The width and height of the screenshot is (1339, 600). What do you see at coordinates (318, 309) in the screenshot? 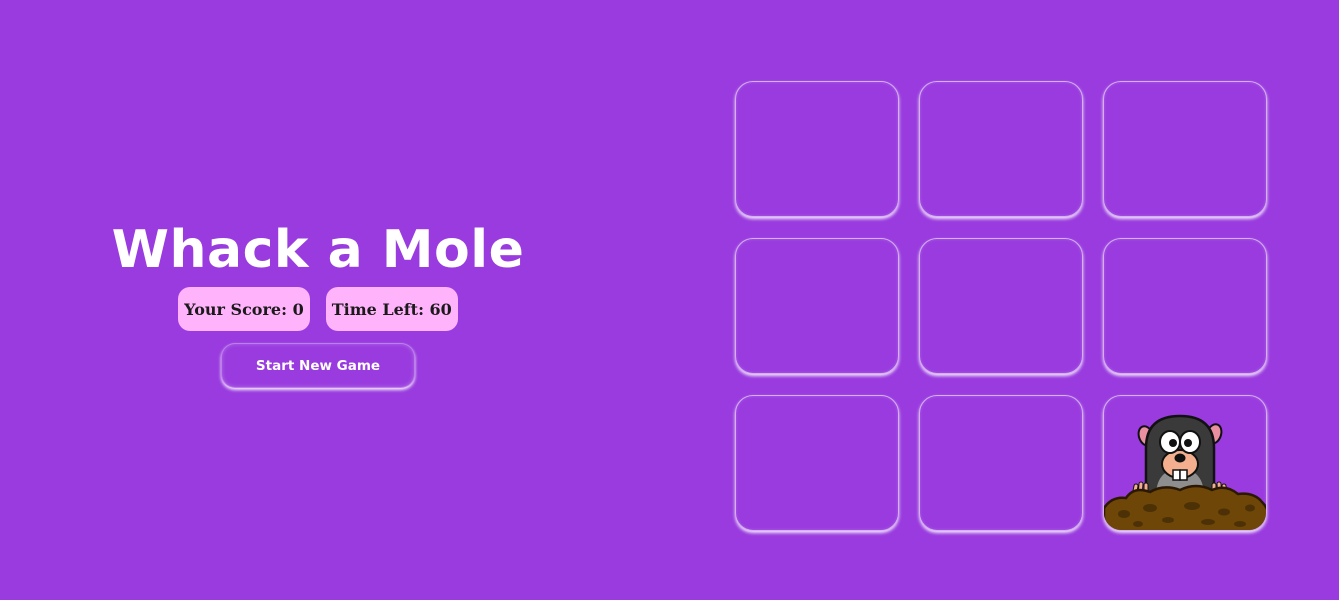
I see `stats-row: Your Score: 0 Time Left: 60` at bounding box center [318, 309].